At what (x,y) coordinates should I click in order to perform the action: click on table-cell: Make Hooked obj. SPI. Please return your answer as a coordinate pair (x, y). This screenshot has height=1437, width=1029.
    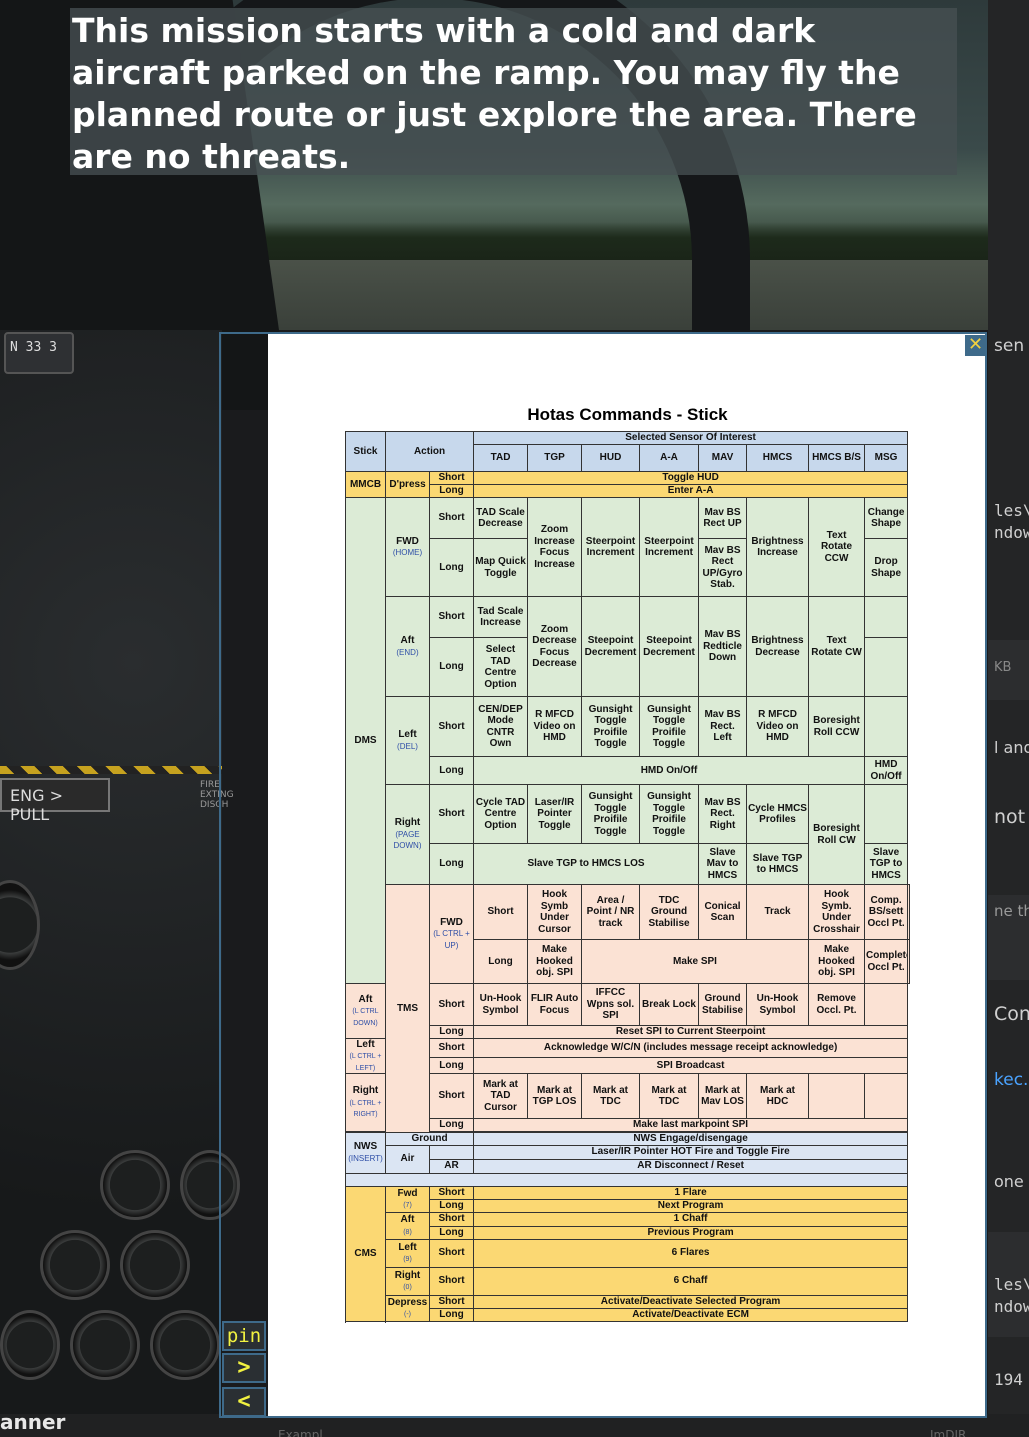
    Looking at the image, I should click on (555, 961).